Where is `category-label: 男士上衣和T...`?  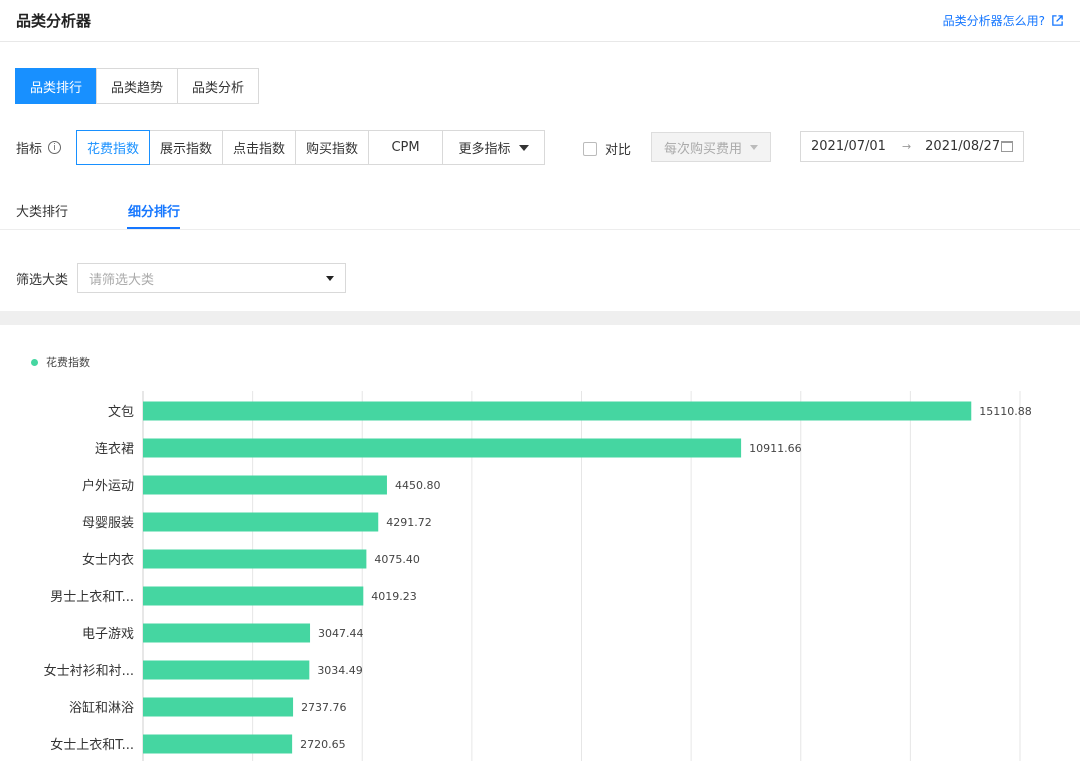
category-label: 男士上衣和T... is located at coordinates (92, 597).